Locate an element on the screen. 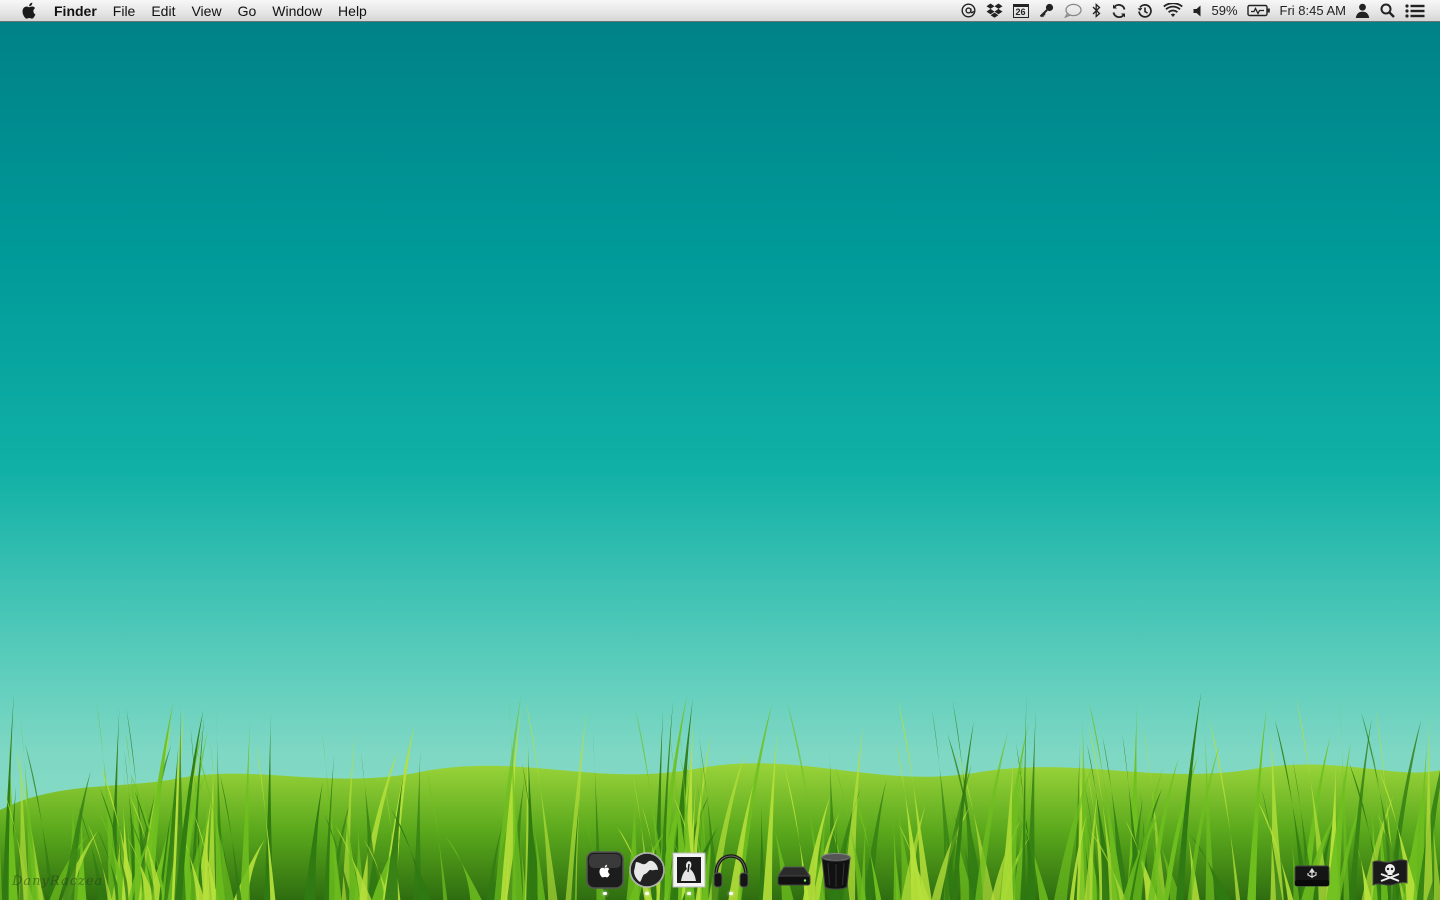 This screenshot has width=1440, height=900. menu-bar: Finder File Edit View Go Window Help 26 is located at coordinates (720, 11).